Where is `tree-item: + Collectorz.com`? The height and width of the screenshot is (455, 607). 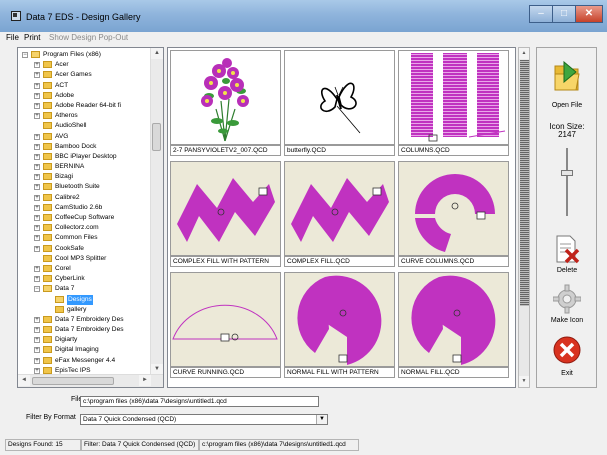 tree-item: + Collectorz.com is located at coordinates (82, 228).